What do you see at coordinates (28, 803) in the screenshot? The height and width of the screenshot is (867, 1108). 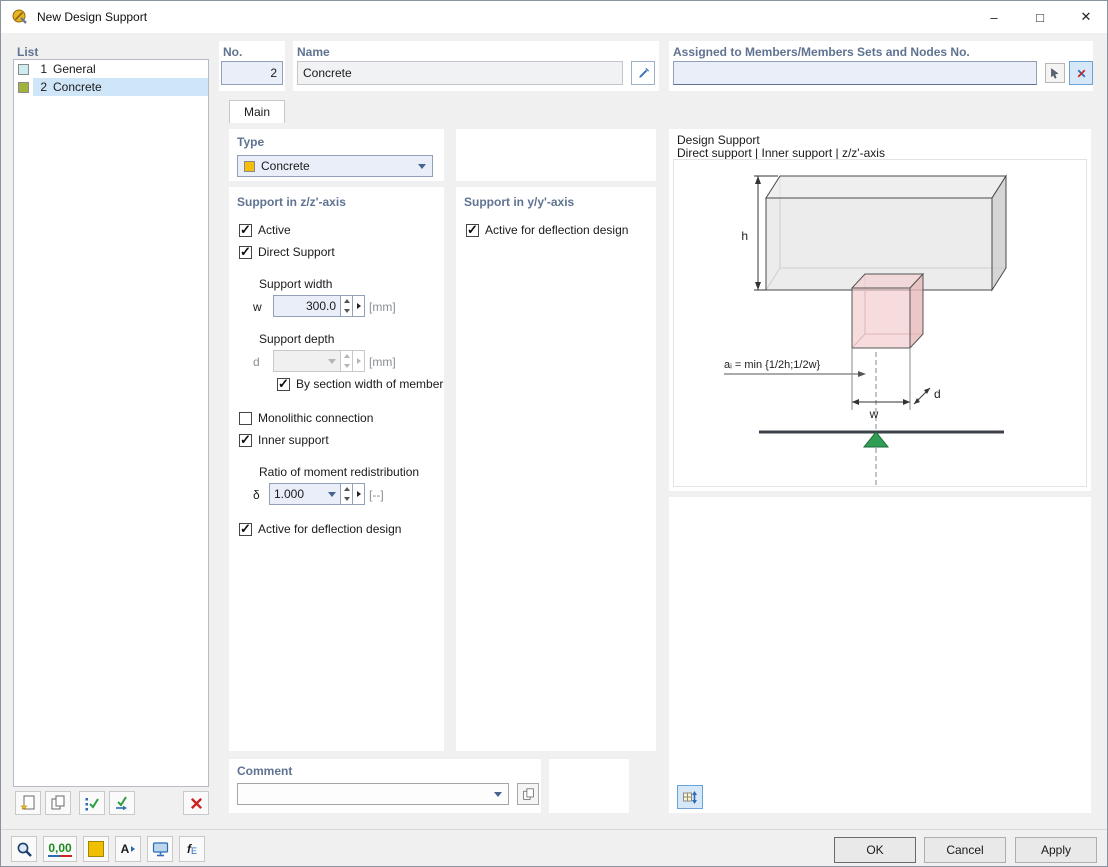 I see `new-entry-button` at bounding box center [28, 803].